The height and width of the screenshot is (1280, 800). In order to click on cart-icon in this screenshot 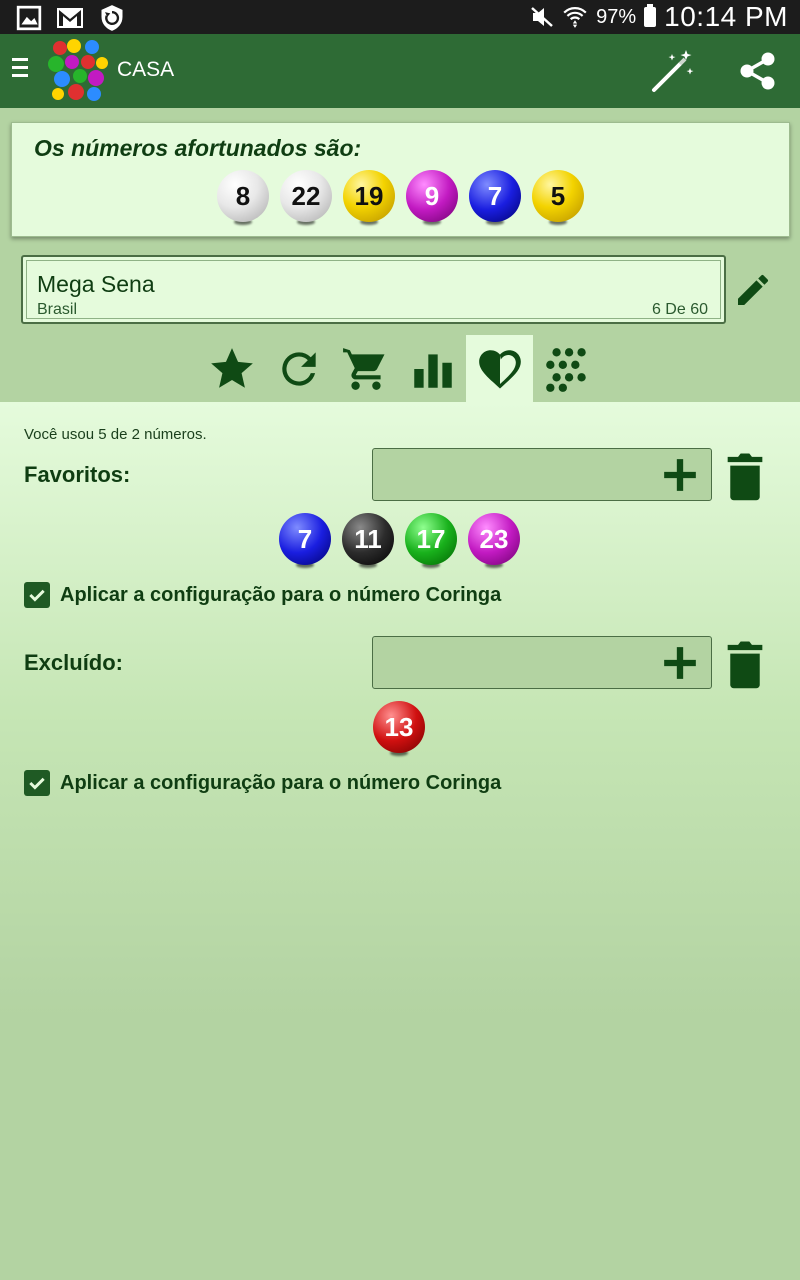, I will do `click(363, 368)`.